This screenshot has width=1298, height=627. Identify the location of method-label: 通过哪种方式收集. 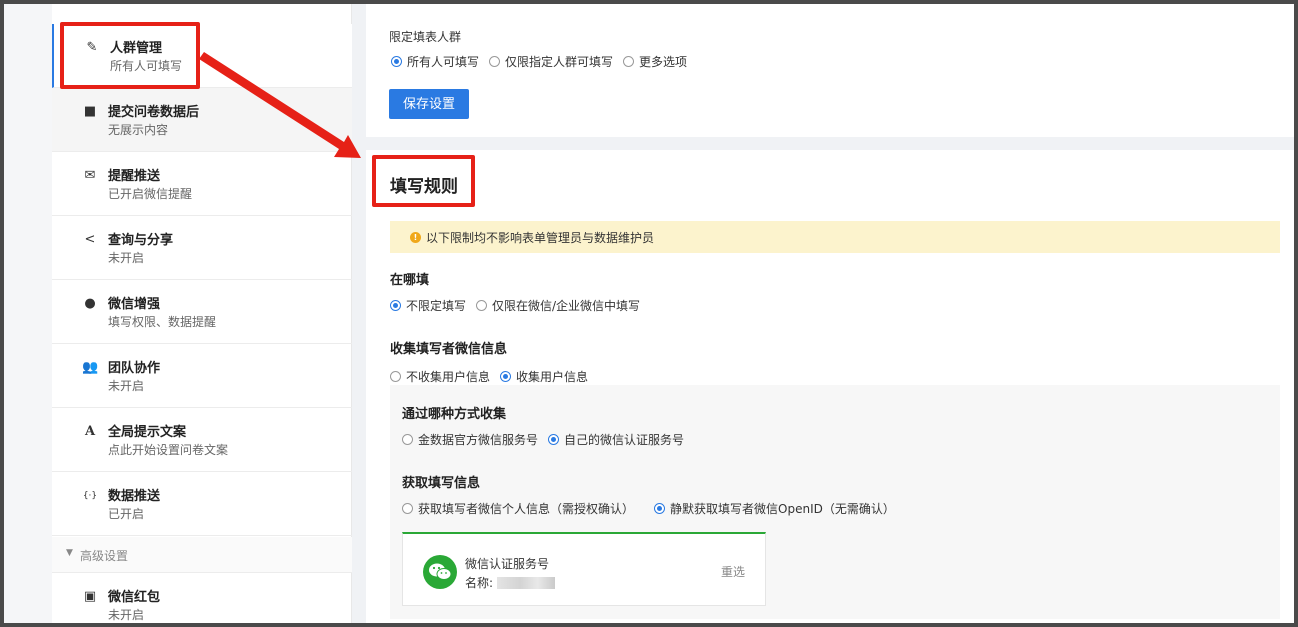
(454, 414).